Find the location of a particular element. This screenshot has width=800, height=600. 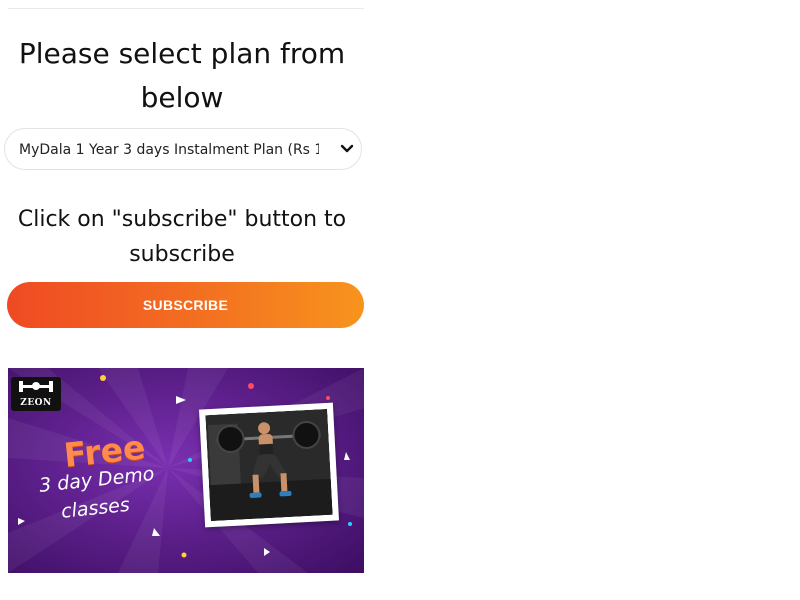

subscribe-button: SUBSCRIBE is located at coordinates (185, 305).